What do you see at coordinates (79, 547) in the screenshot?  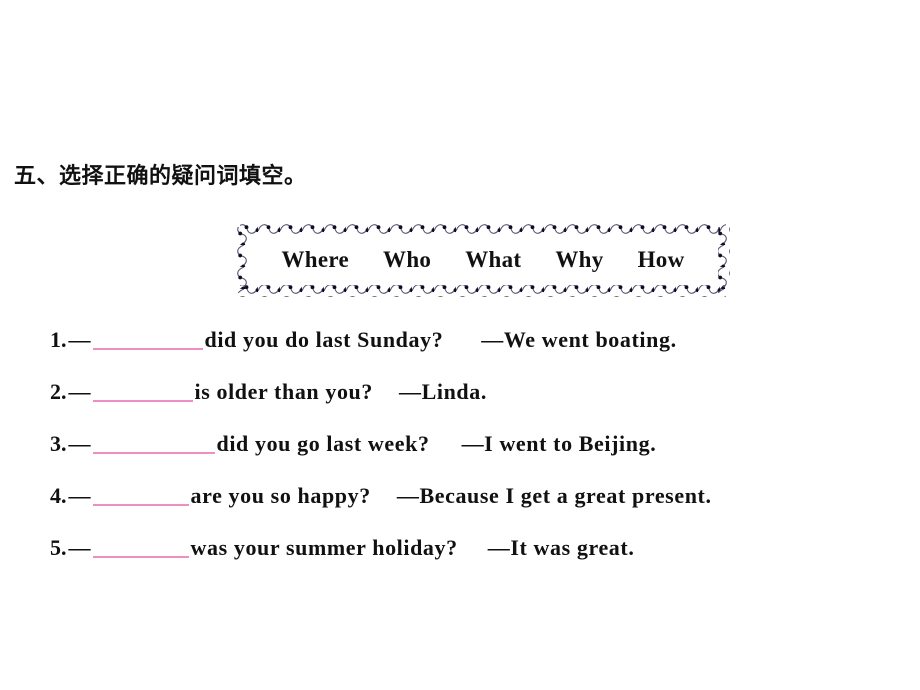 I see `question-dash-5: —` at bounding box center [79, 547].